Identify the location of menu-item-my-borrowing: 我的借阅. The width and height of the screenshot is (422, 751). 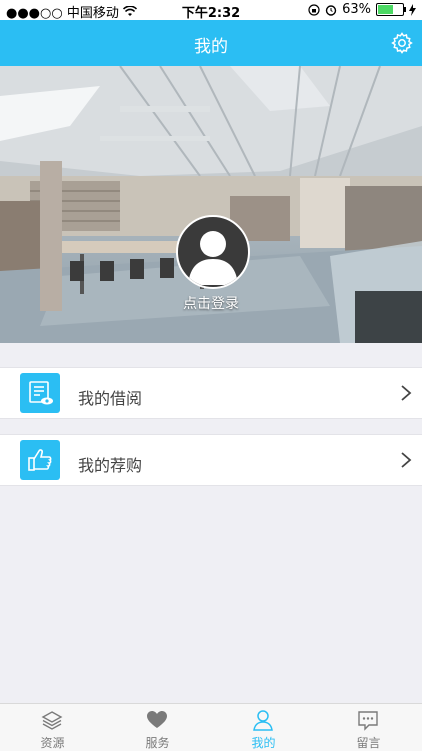
(211, 393).